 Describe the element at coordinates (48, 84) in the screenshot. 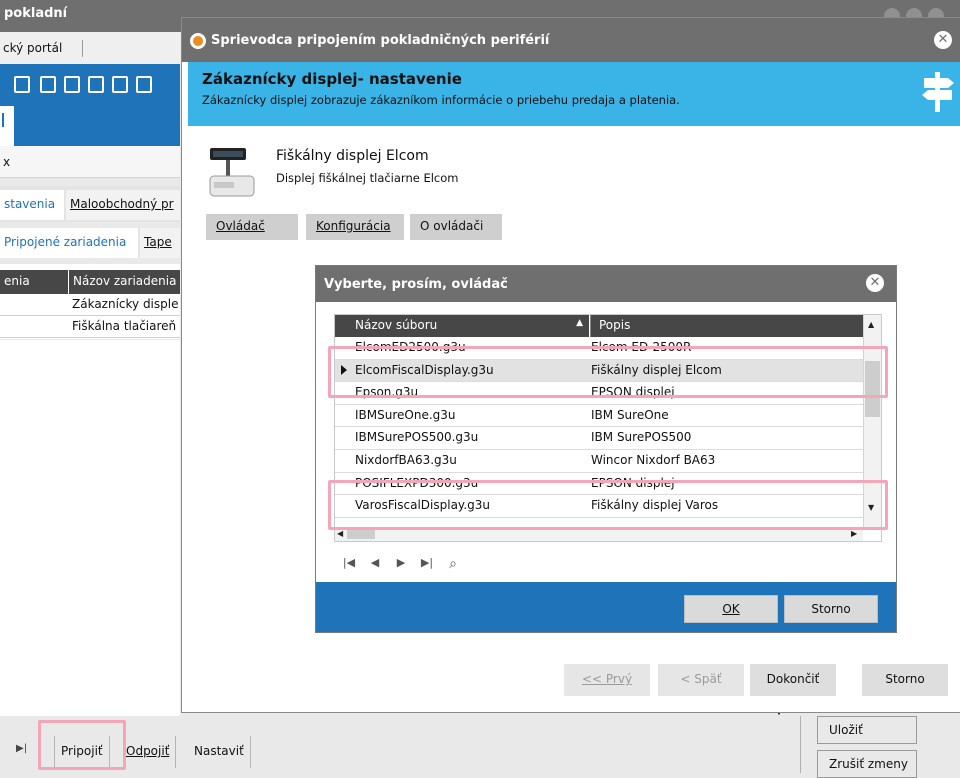

I see `print-icon` at that location.